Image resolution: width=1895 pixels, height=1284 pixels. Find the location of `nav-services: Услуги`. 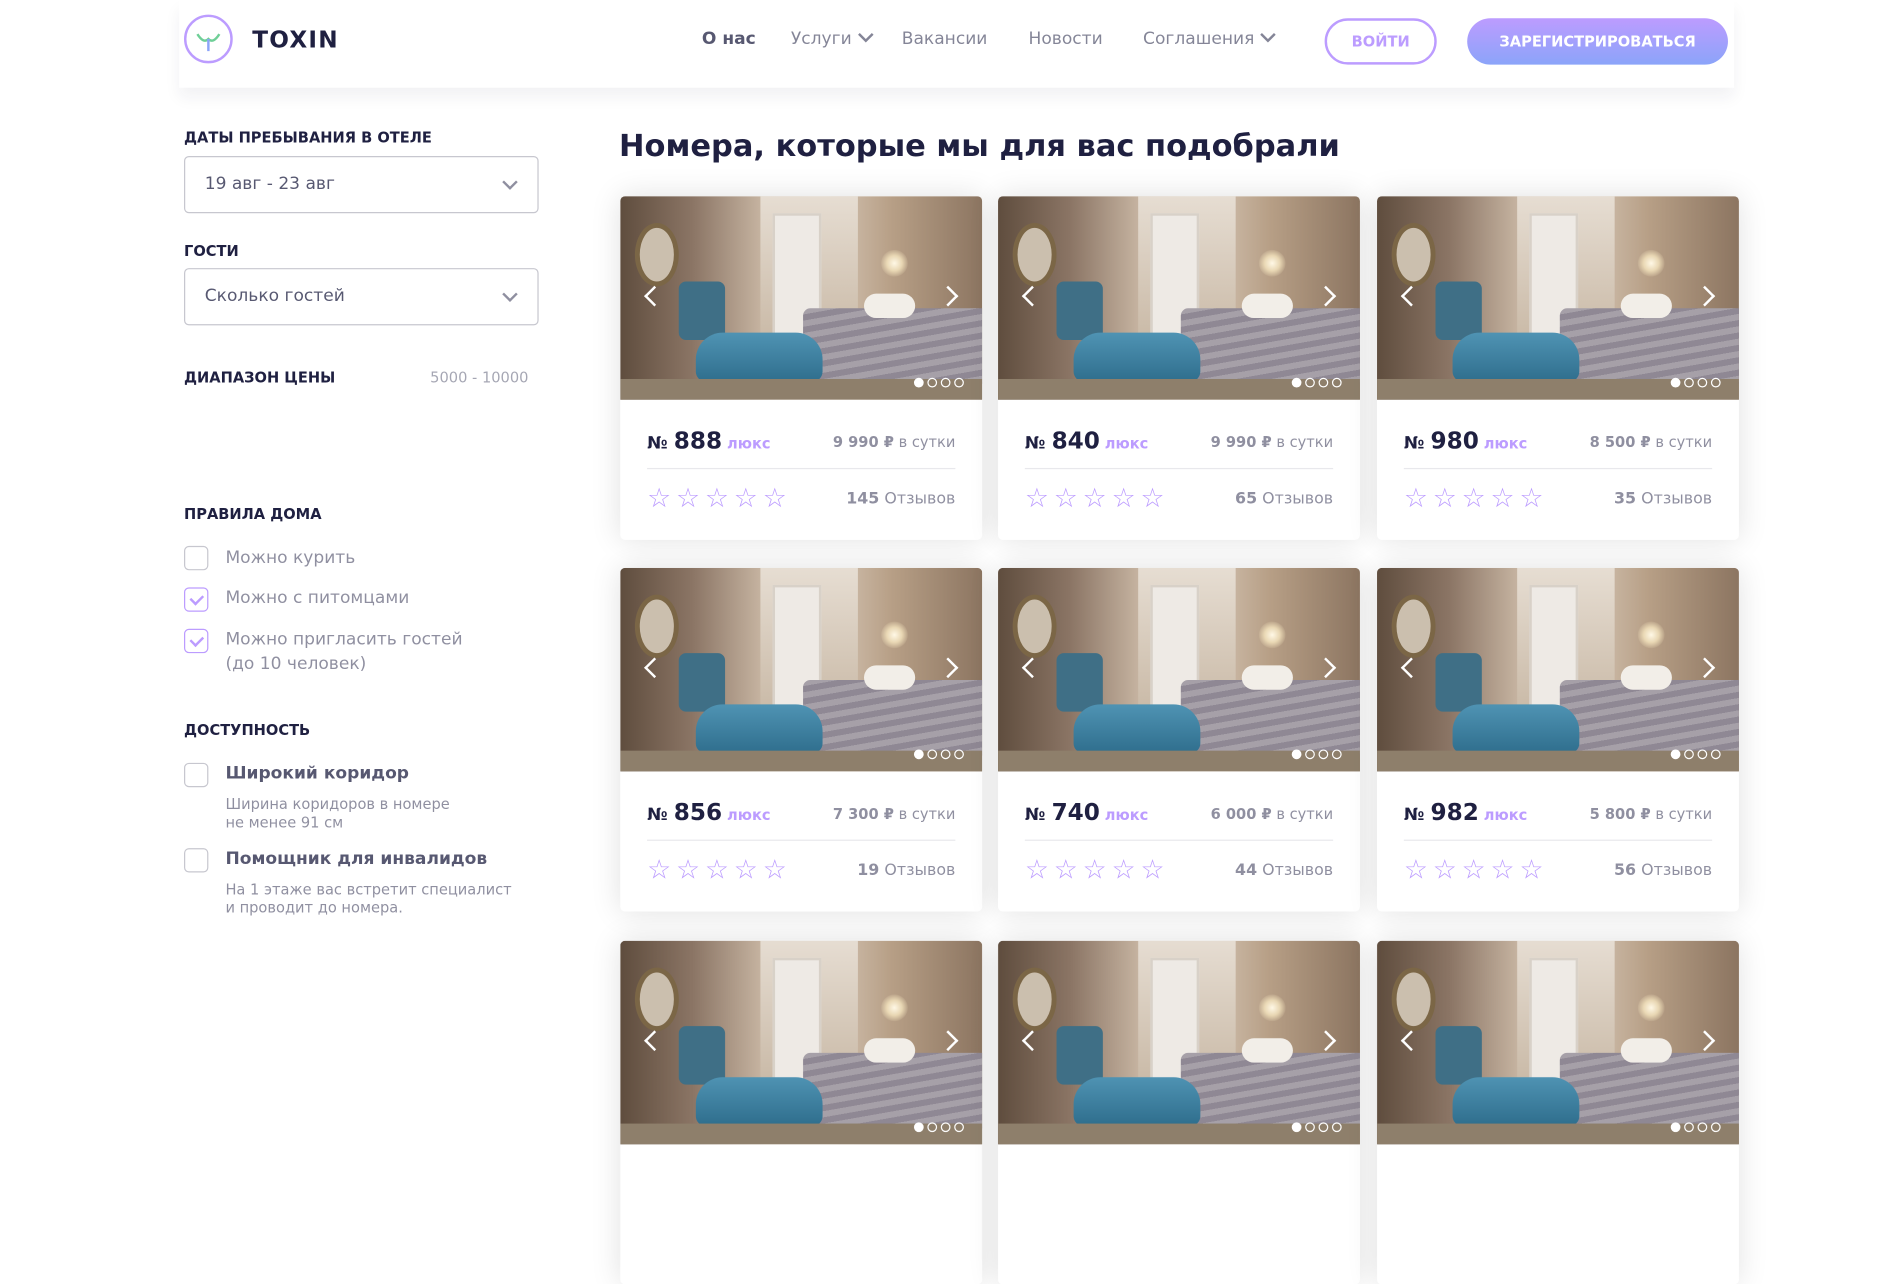

nav-services: Услуги is located at coordinates (832, 37).